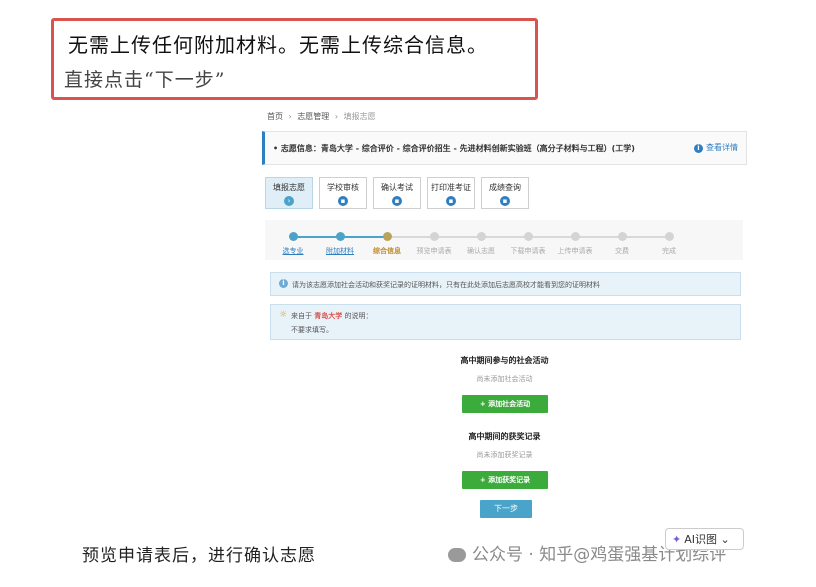 The image size is (816, 587). Describe the element at coordinates (716, 147) in the screenshot. I see `view-details-link: i 查看详情` at that location.